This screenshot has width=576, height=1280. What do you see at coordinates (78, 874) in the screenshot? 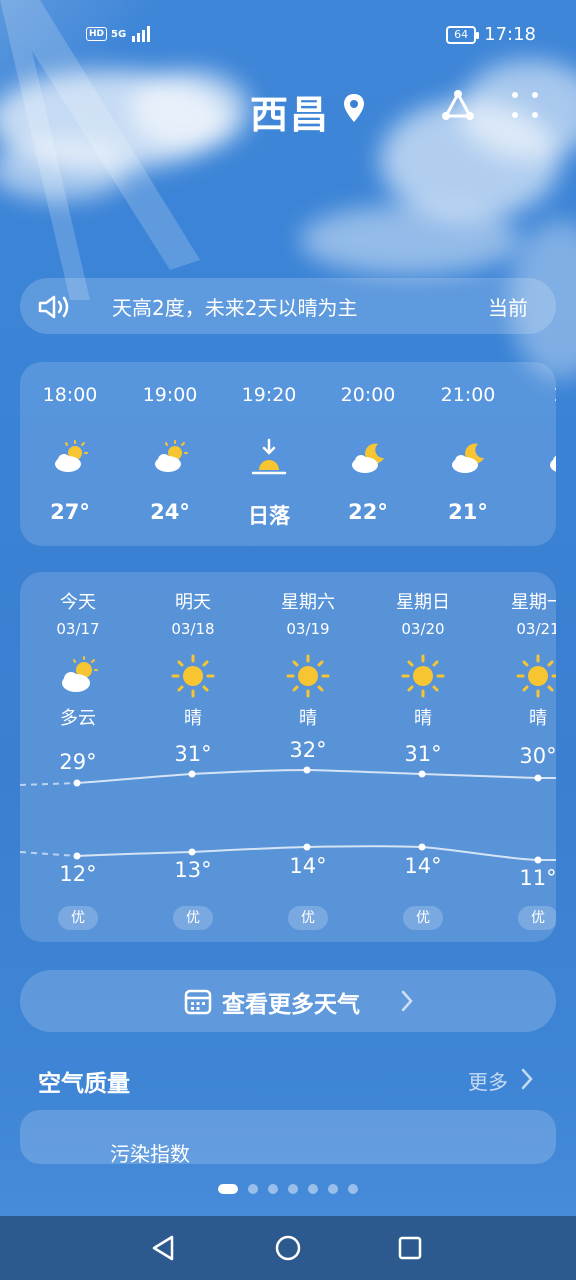
I see `day-low: 12°` at bounding box center [78, 874].